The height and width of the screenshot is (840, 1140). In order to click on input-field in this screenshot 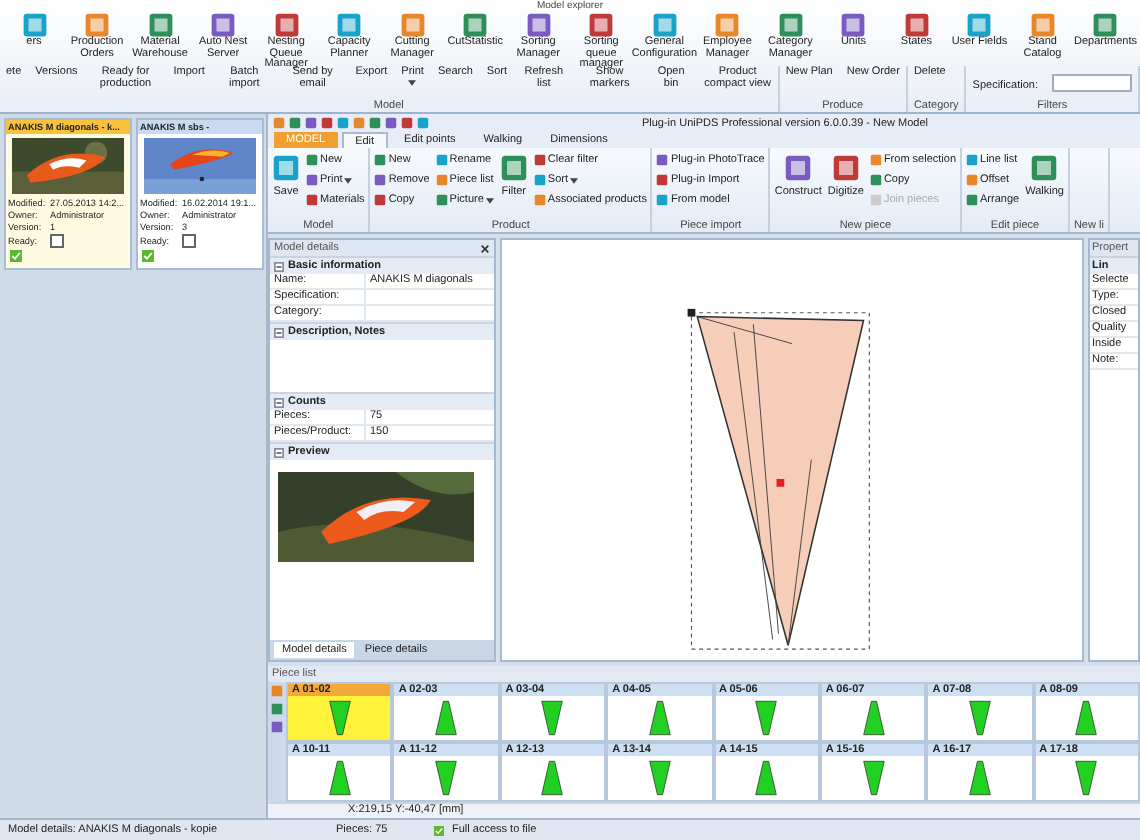, I will do `click(1092, 83)`.